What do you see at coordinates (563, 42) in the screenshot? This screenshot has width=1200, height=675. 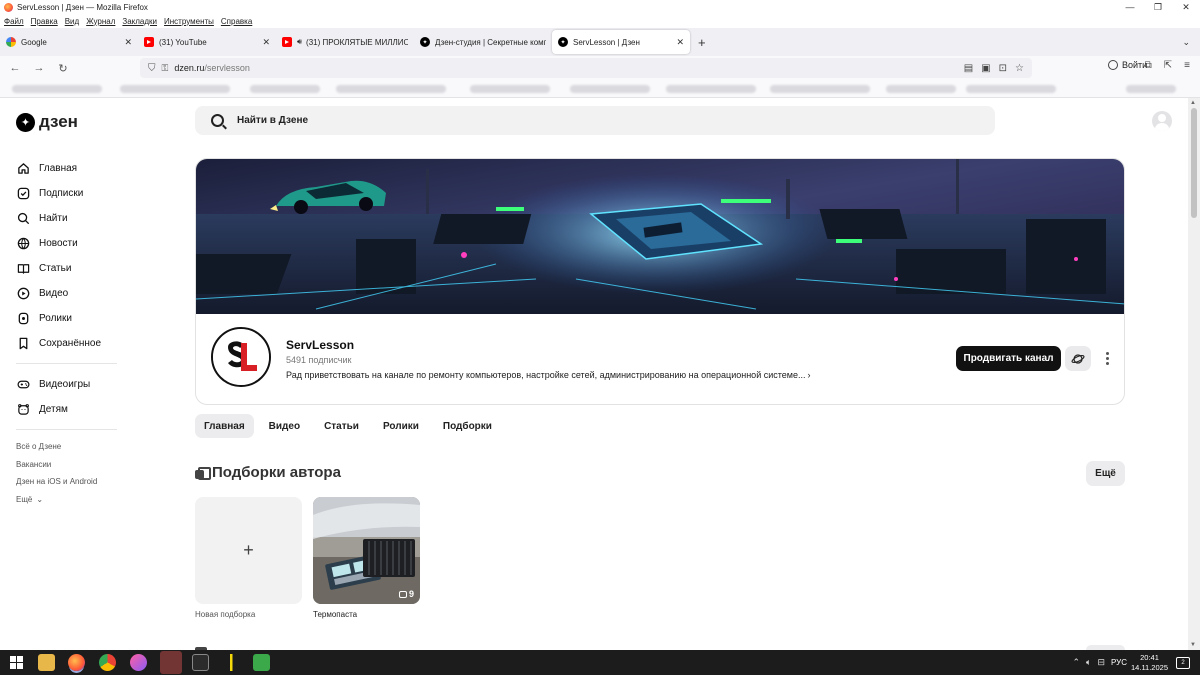 I see `dzen-icon` at bounding box center [563, 42].